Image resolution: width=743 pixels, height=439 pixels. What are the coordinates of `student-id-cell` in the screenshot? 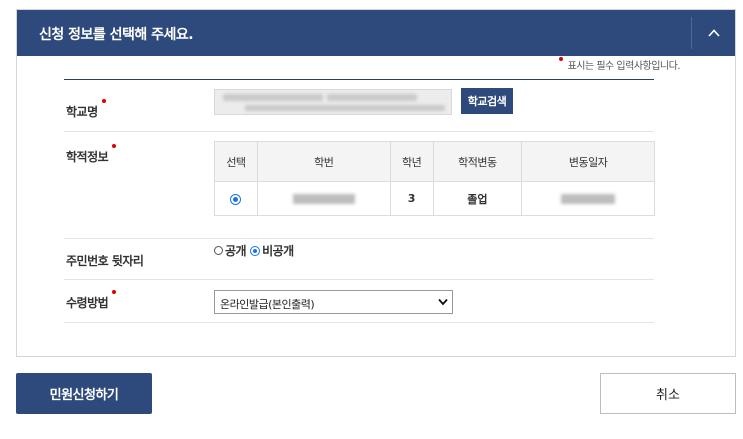 It's located at (323, 198).